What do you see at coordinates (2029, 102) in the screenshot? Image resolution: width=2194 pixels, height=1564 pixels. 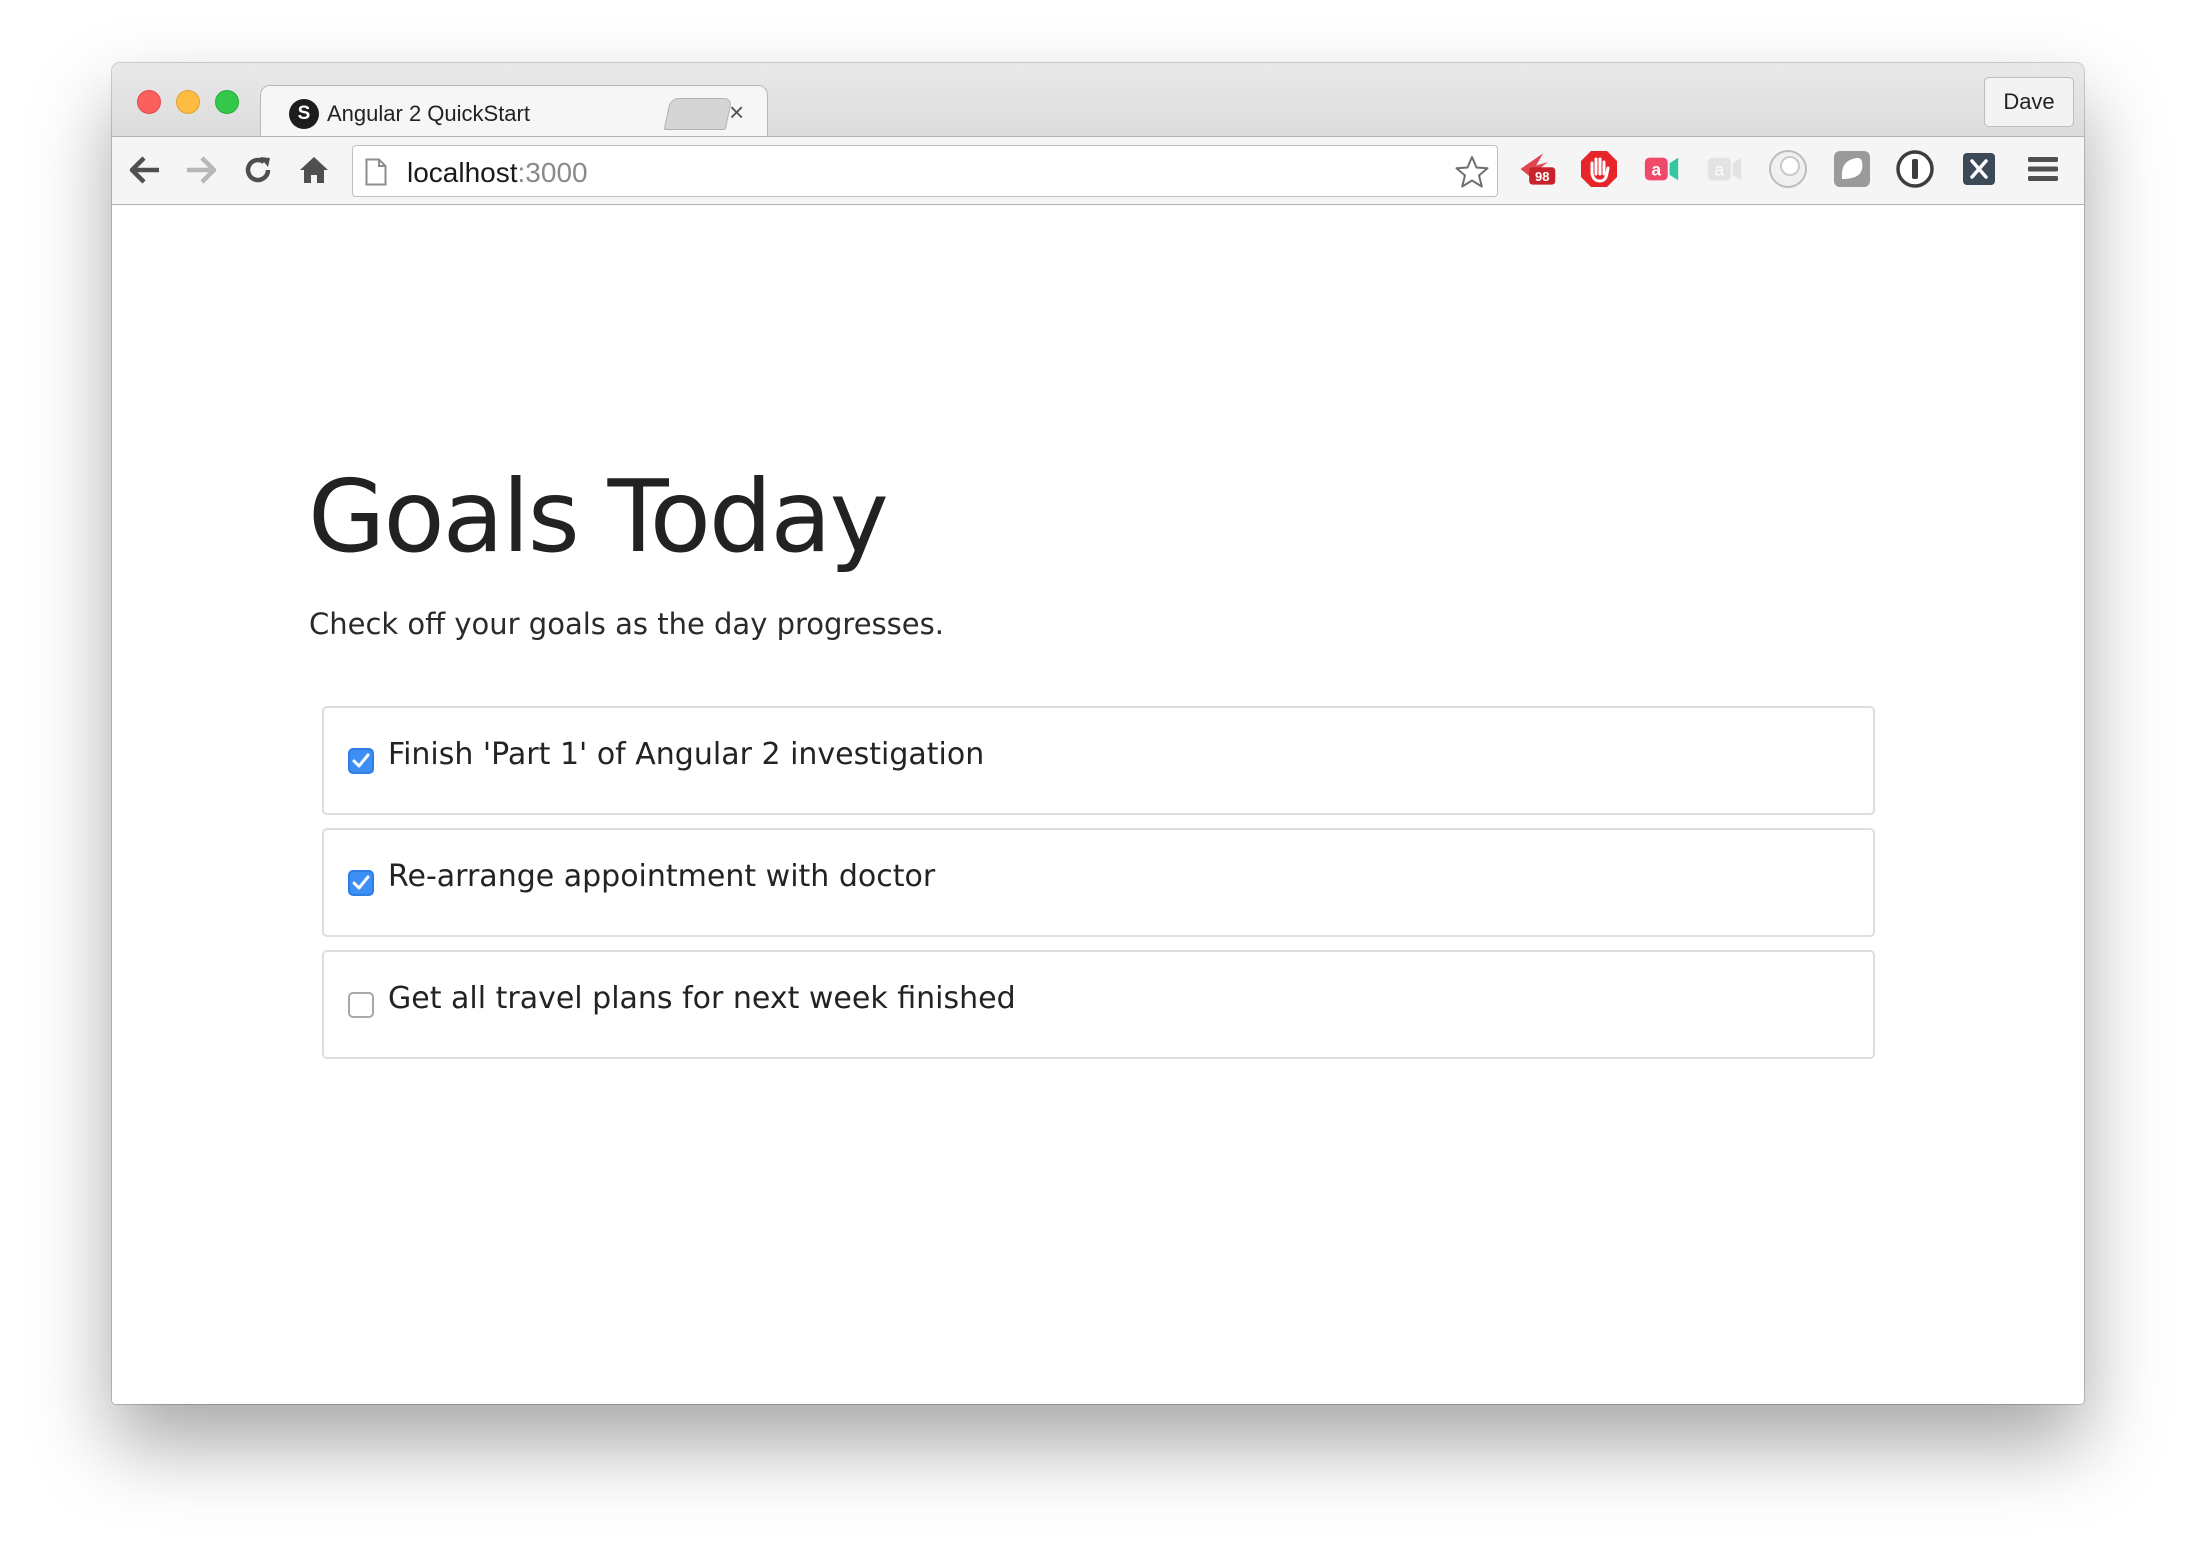 I see `profile-button: Dave` at bounding box center [2029, 102].